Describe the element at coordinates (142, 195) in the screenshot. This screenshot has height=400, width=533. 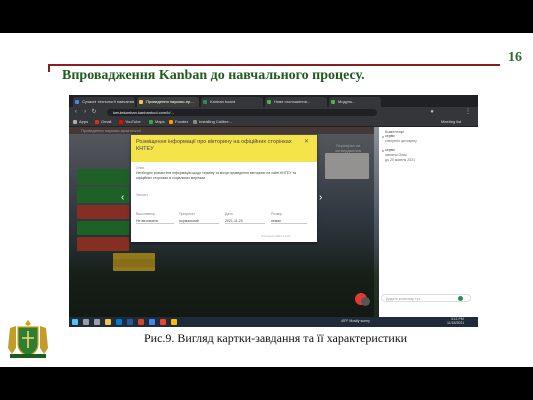
I see `checklist-label: Чекліст` at that location.